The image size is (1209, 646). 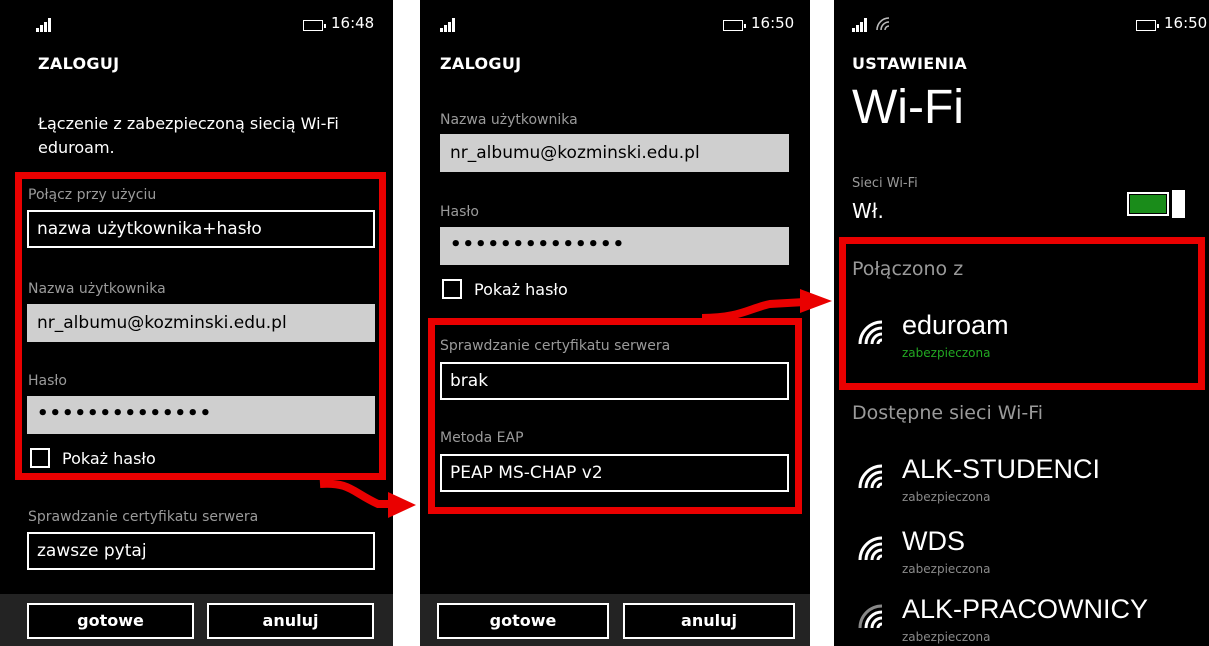 What do you see at coordinates (614, 246) in the screenshot?
I see `password-field: ••••••••••••••` at bounding box center [614, 246].